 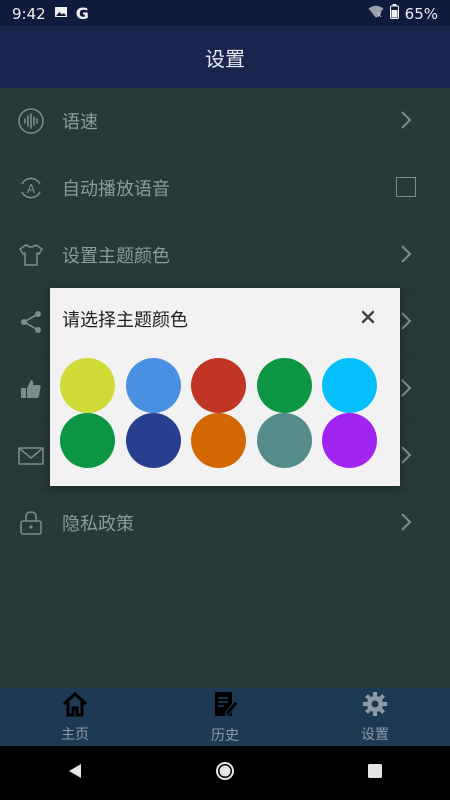 What do you see at coordinates (225, 255) in the screenshot?
I see `setting-row-theme-color: 设置主题颜色` at bounding box center [225, 255].